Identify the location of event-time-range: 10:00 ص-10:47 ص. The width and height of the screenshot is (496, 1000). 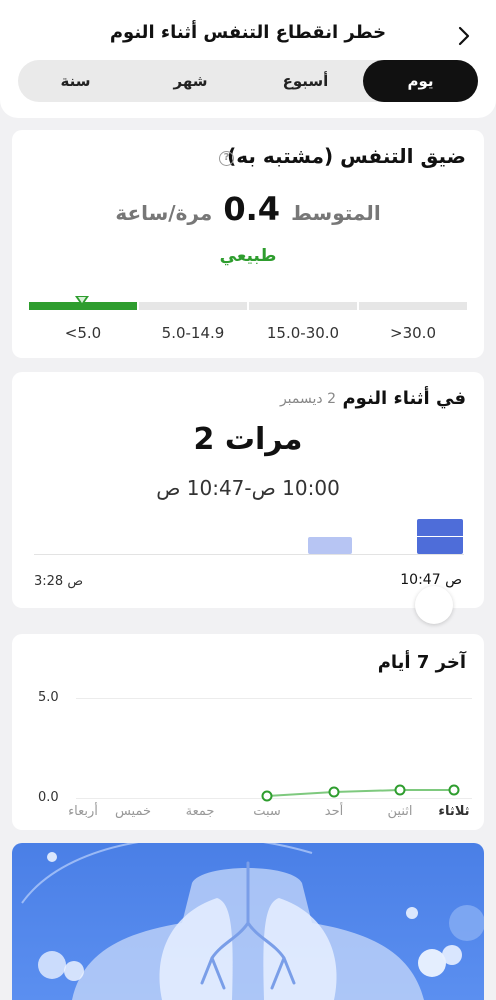
(248, 488).